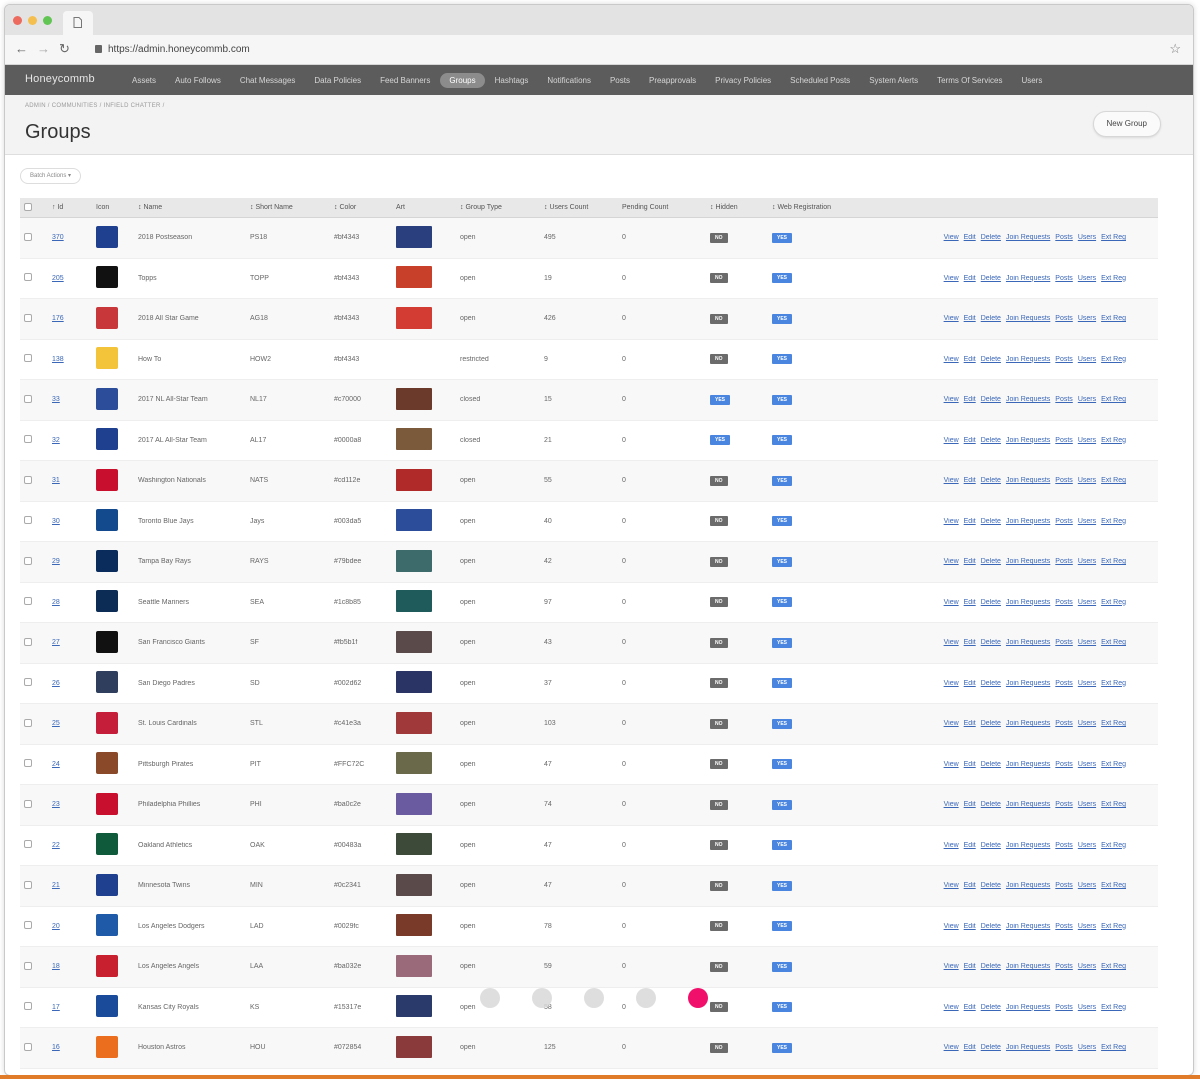 The height and width of the screenshot is (1079, 1200). What do you see at coordinates (569, 80) in the screenshot?
I see `nav-item-notifications: Notifications` at bounding box center [569, 80].